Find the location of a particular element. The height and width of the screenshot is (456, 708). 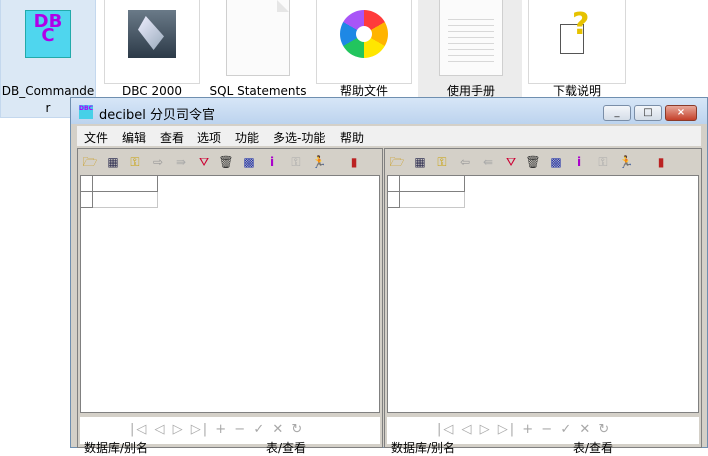

explorer-item-dbc-2000: DBC 2000 is located at coordinates (152, 50).